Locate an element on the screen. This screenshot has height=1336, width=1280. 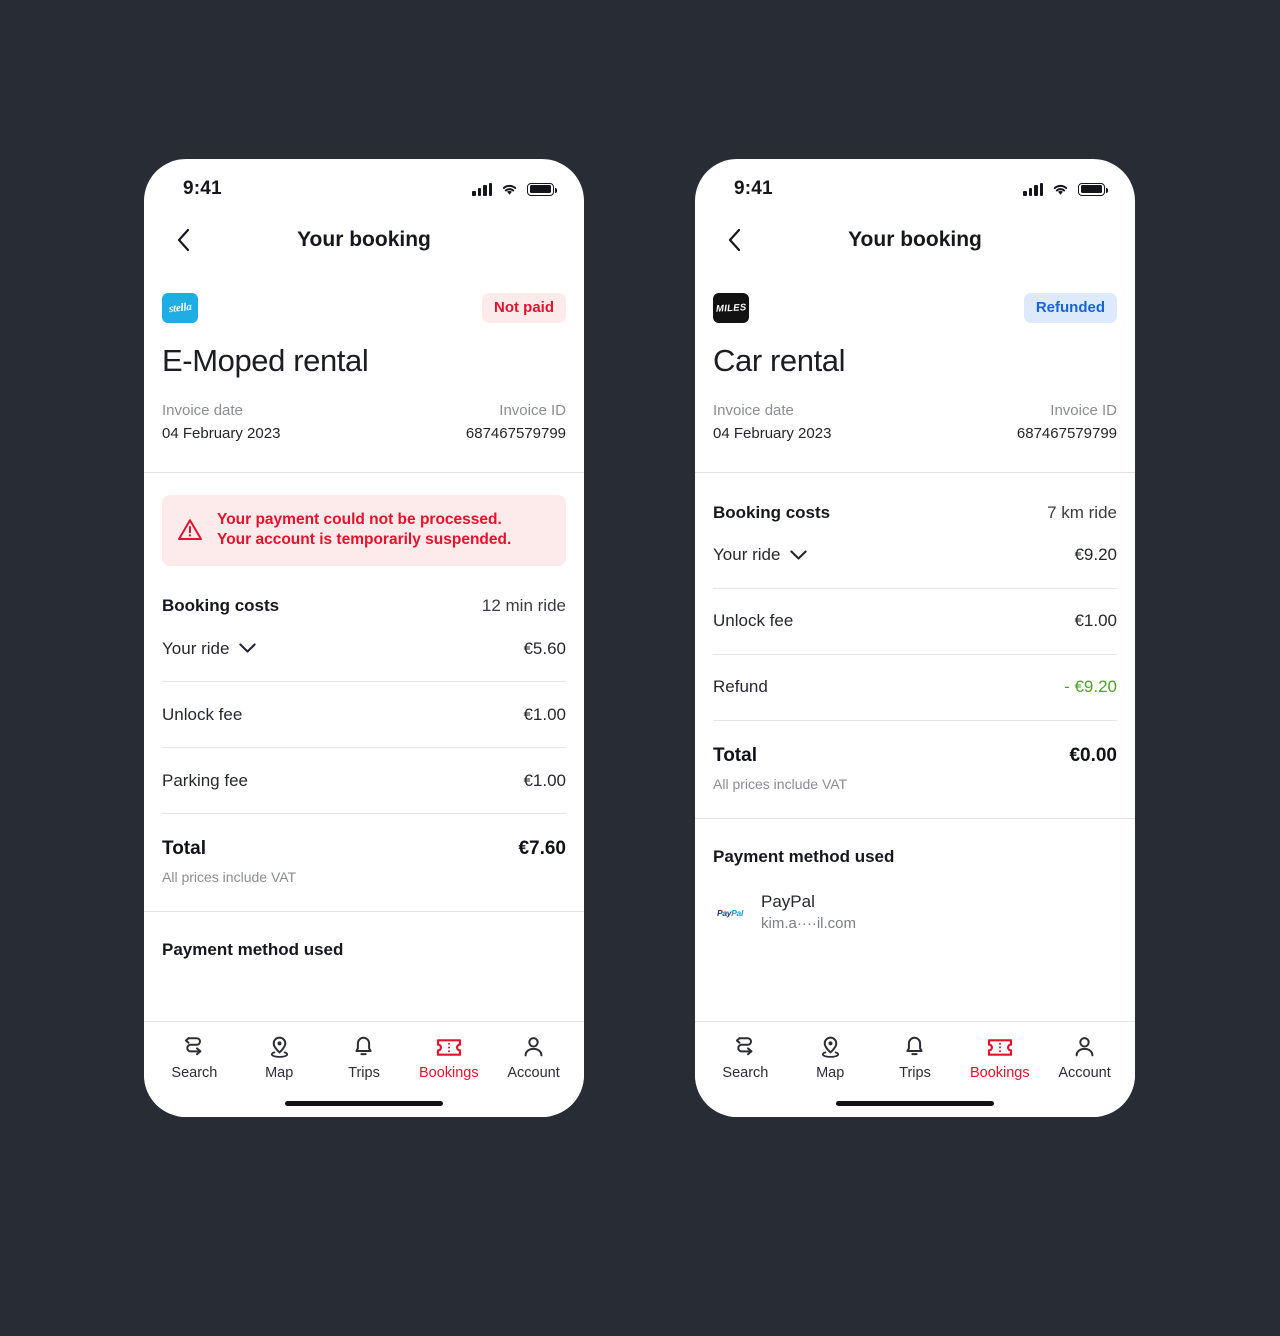
payment-method-details: PayPal kim.a····il.com is located at coordinates (808, 913).